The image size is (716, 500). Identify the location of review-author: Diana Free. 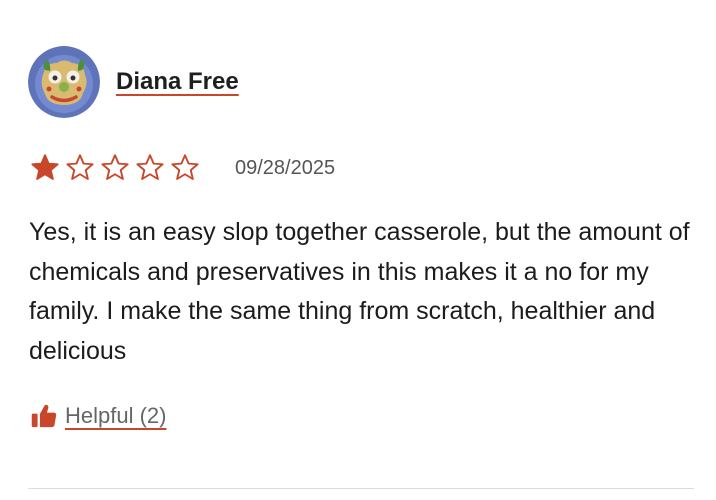
(133, 82).